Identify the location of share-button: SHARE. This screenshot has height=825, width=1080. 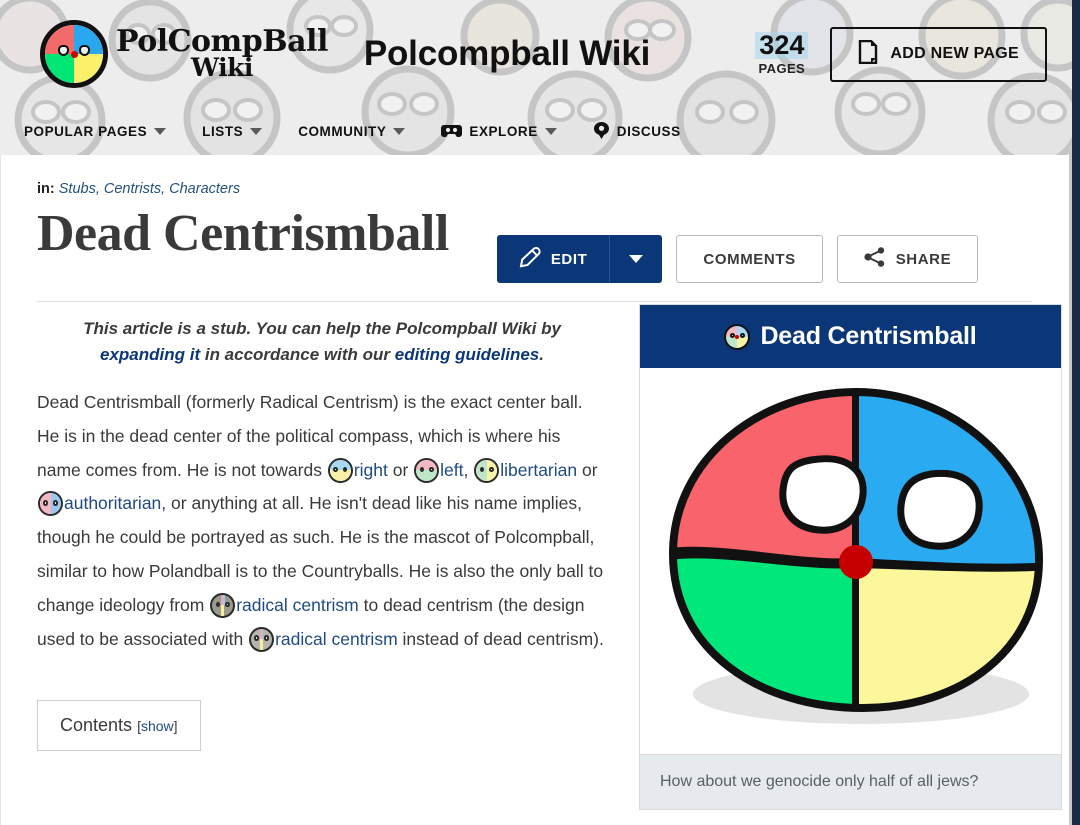
(907, 259).